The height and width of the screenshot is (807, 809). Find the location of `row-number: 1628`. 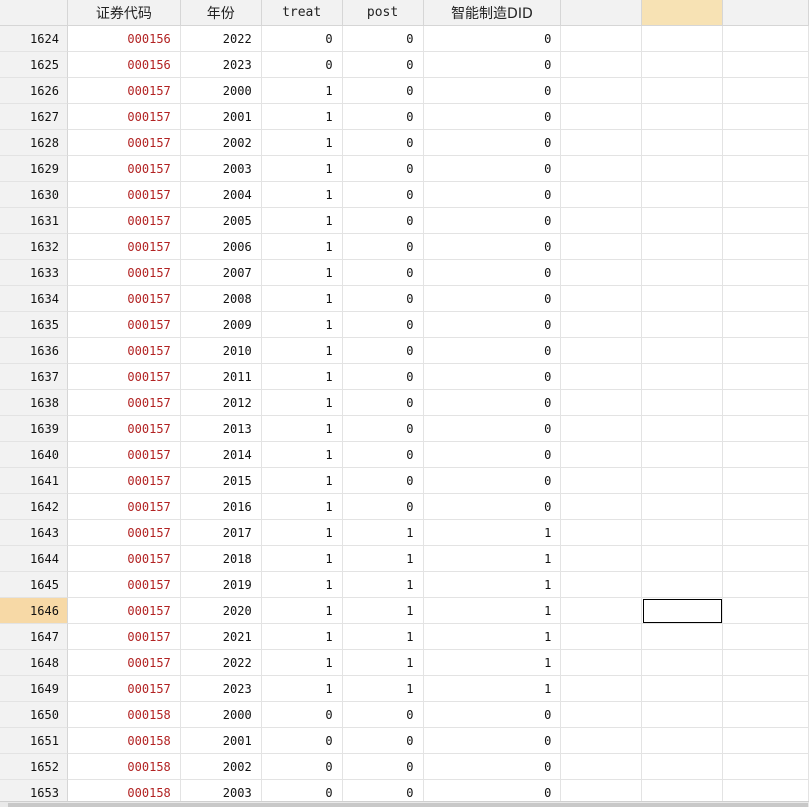

row-number: 1628 is located at coordinates (34, 143).